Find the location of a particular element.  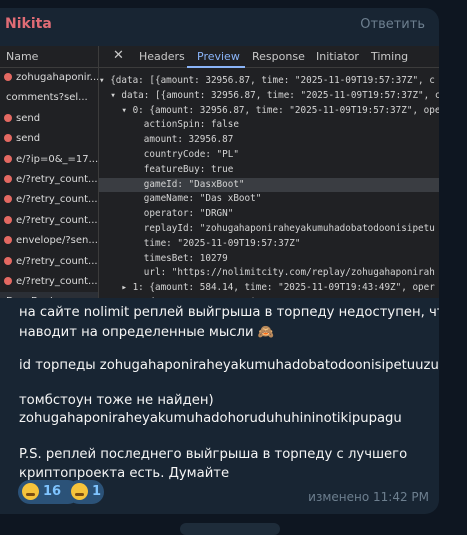

name-column-header: Name is located at coordinates (49, 57).